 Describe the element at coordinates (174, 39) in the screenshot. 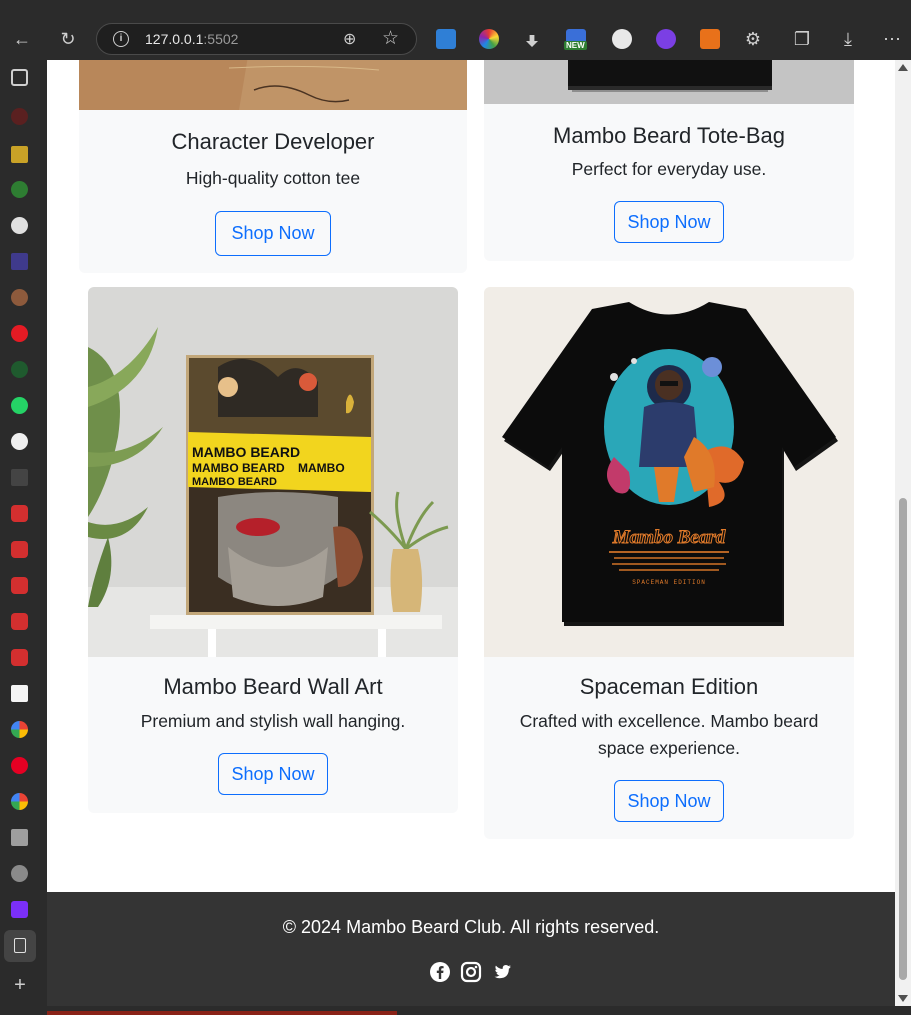

I see `url-host: 127.0.0.1` at that location.